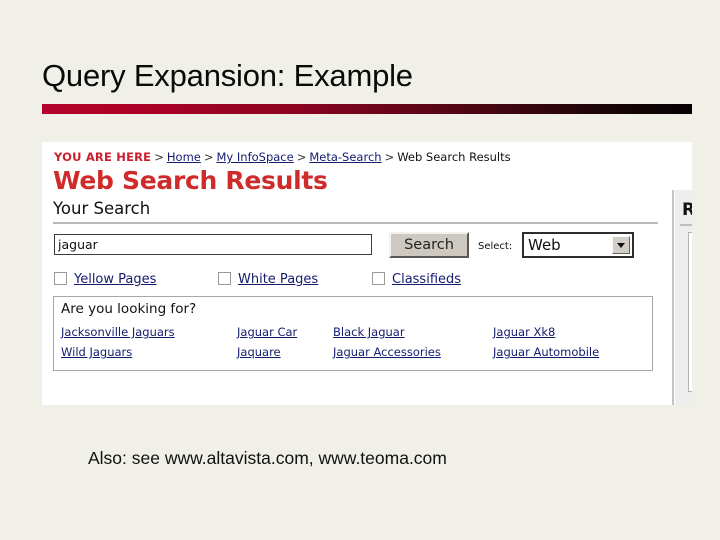 Image resolution: width=720 pixels, height=540 pixels. Describe the element at coordinates (429, 245) in the screenshot. I see `search-button: Search` at that location.